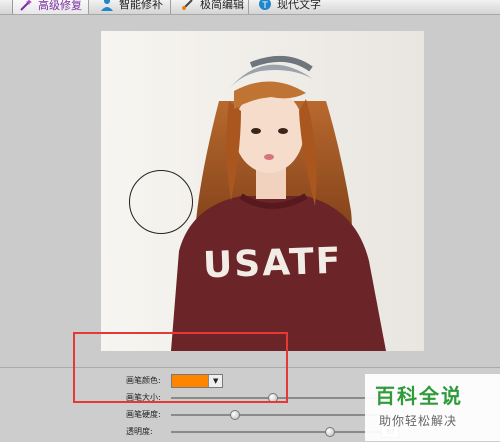 This screenshot has width=500, height=442. I want to click on tool-label: 现代文字, so click(299, 5).